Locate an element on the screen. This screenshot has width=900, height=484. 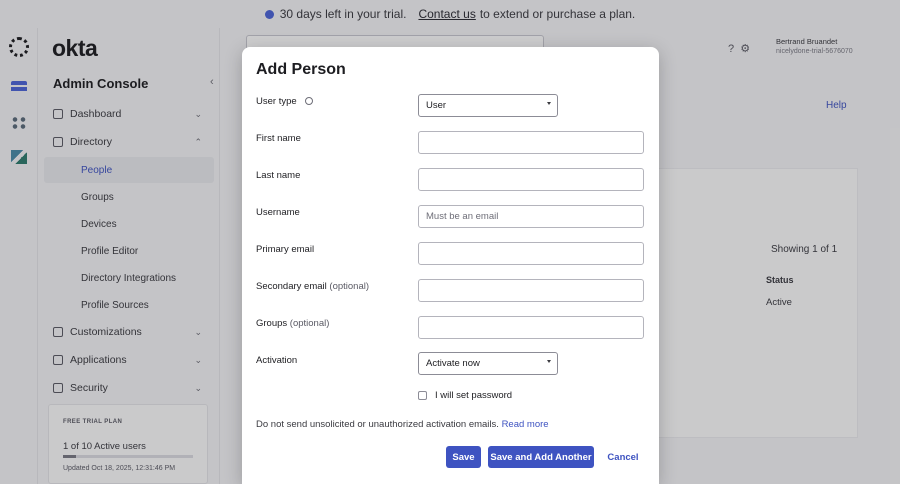
groups-label: Groups (optional) is located at coordinates (292, 323).